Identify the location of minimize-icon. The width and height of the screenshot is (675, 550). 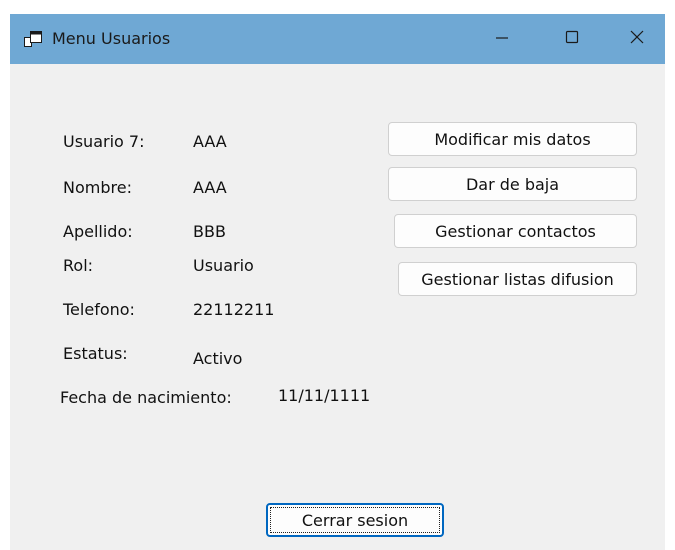
(502, 39).